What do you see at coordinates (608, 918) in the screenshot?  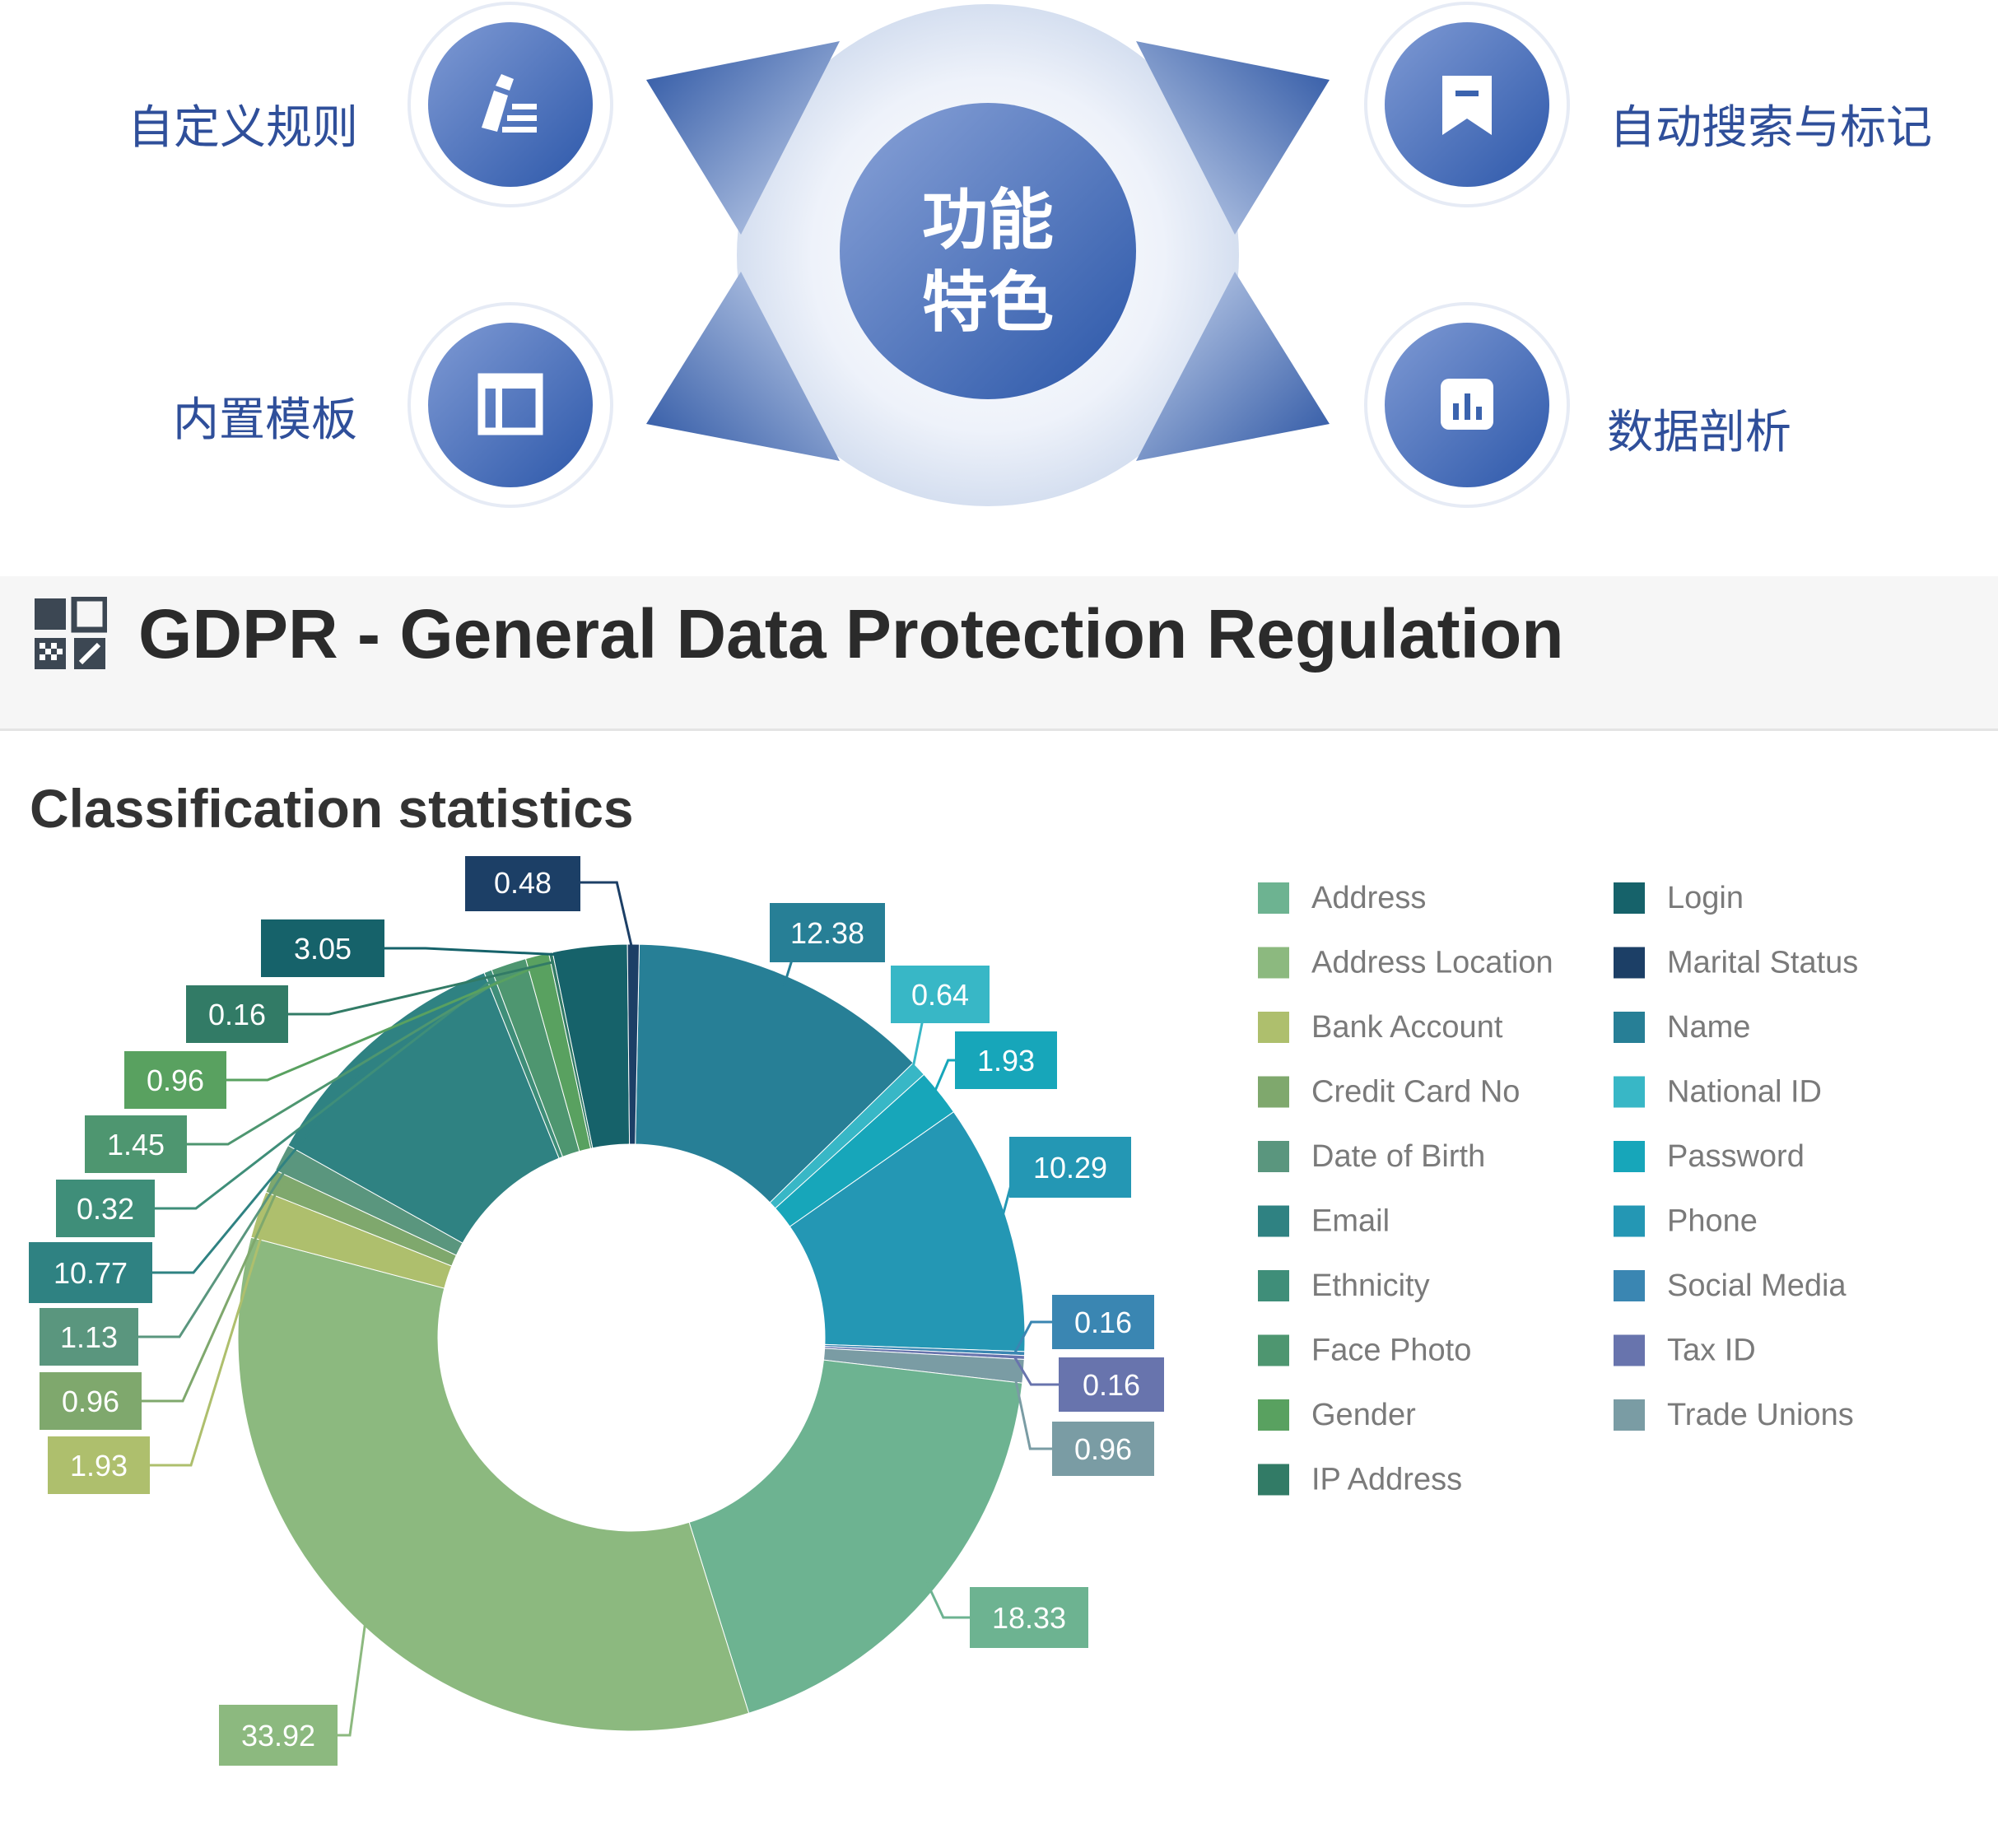 I see `leader-marital-status` at bounding box center [608, 918].